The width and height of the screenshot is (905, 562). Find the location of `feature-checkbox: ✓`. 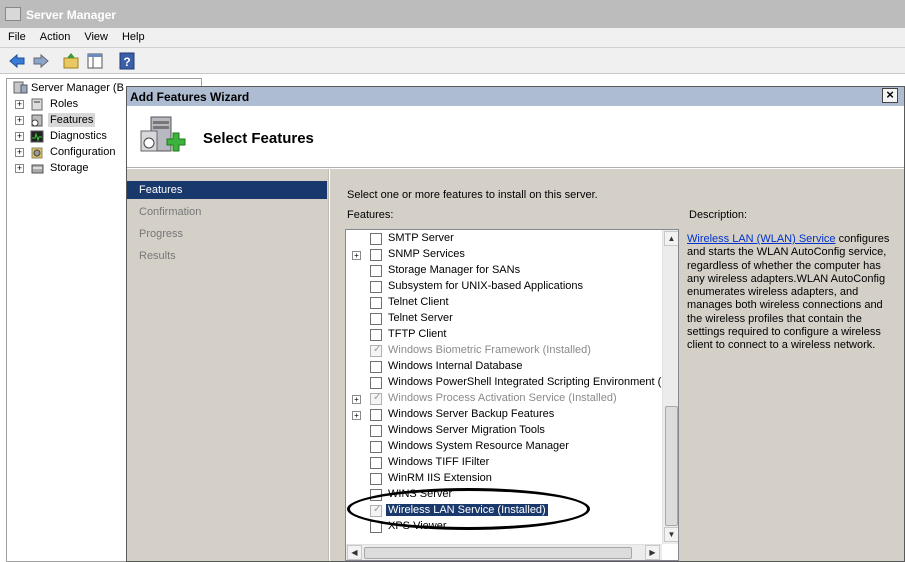

feature-checkbox: ✓ is located at coordinates (376, 350).